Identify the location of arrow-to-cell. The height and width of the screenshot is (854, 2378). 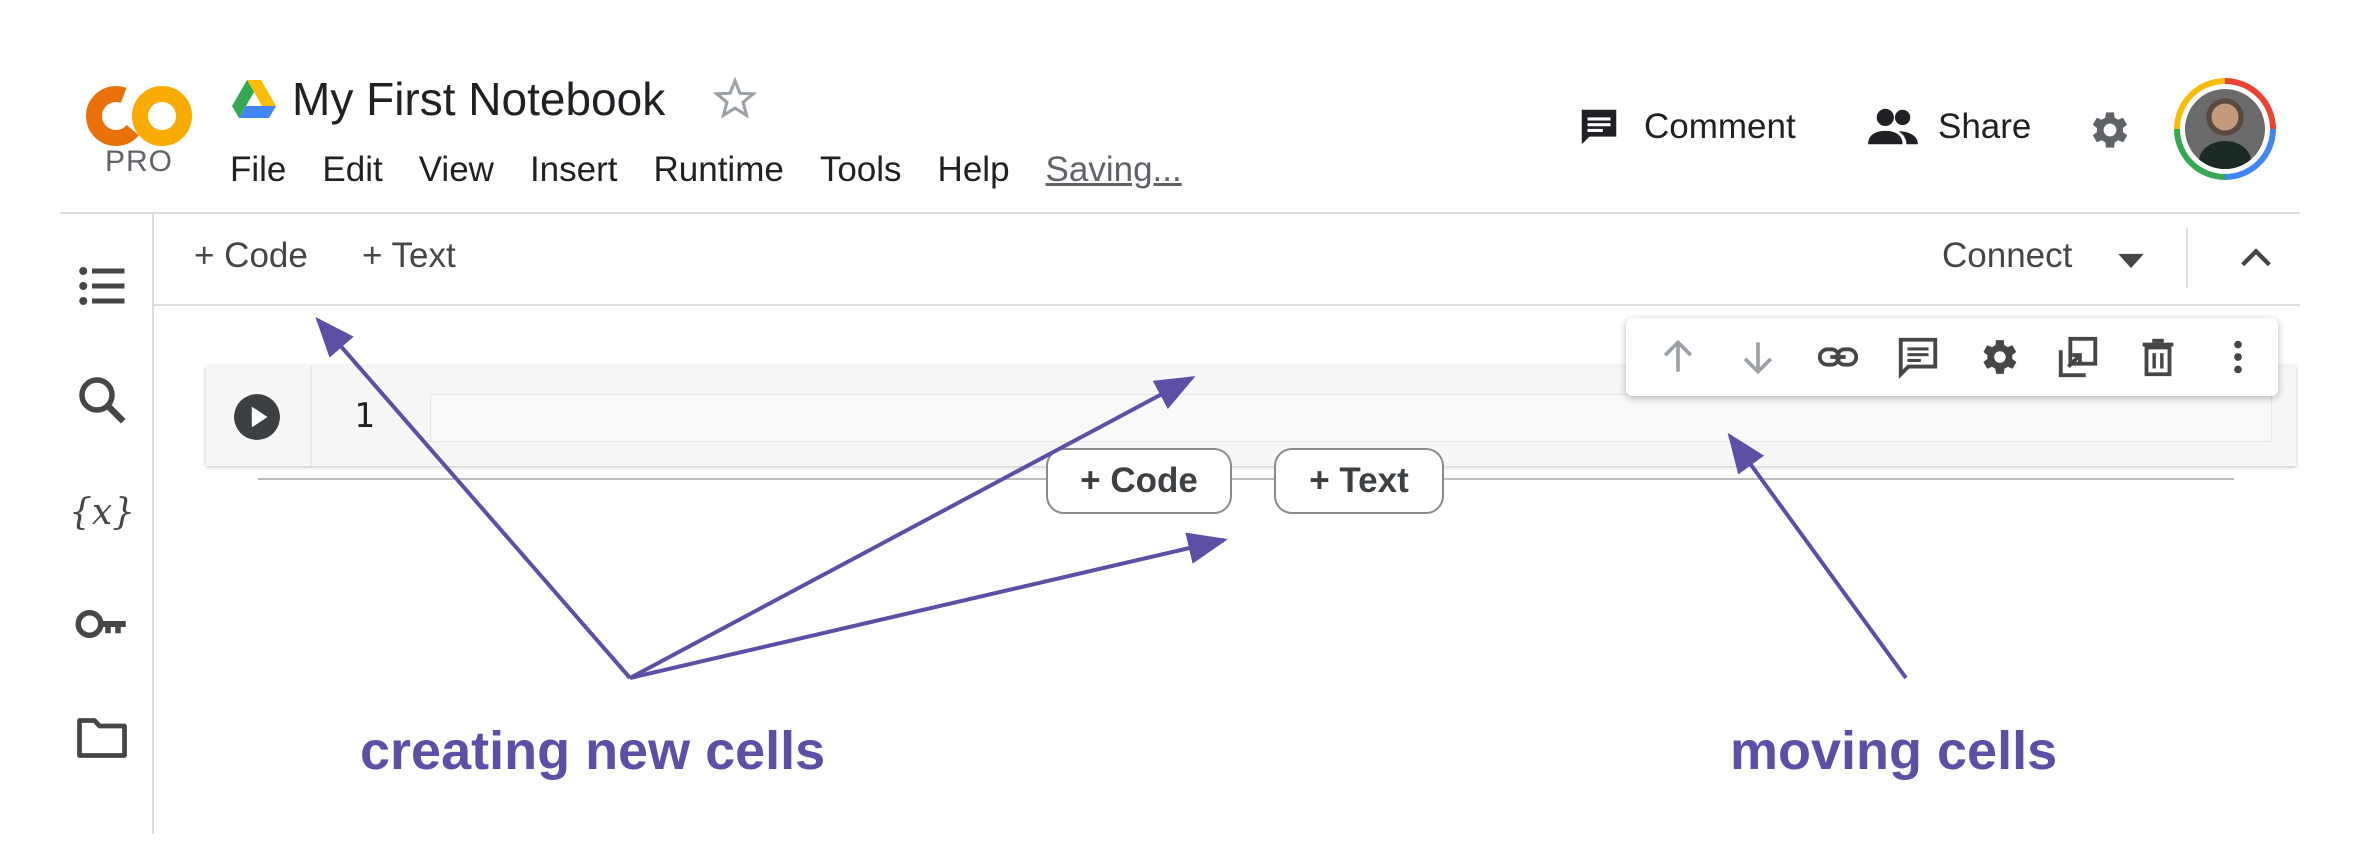
(912, 528).